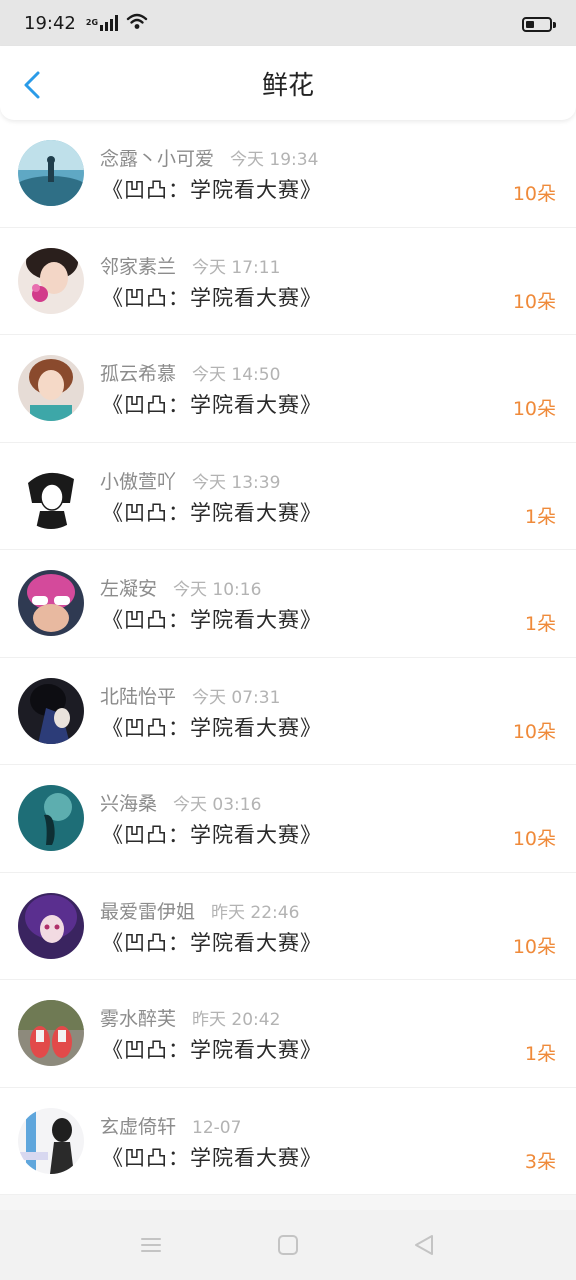  Describe the element at coordinates (288, 926) in the screenshot. I see `list-item: 最爱雷伊姐 昨天 22:46 《凹凸：学院看大赛》 10朵` at that location.